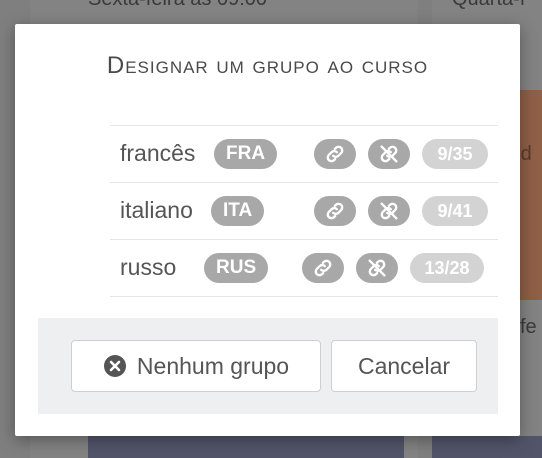 This screenshot has width=542, height=458. Describe the element at coordinates (115, 366) in the screenshot. I see `close-circle-icon` at that location.